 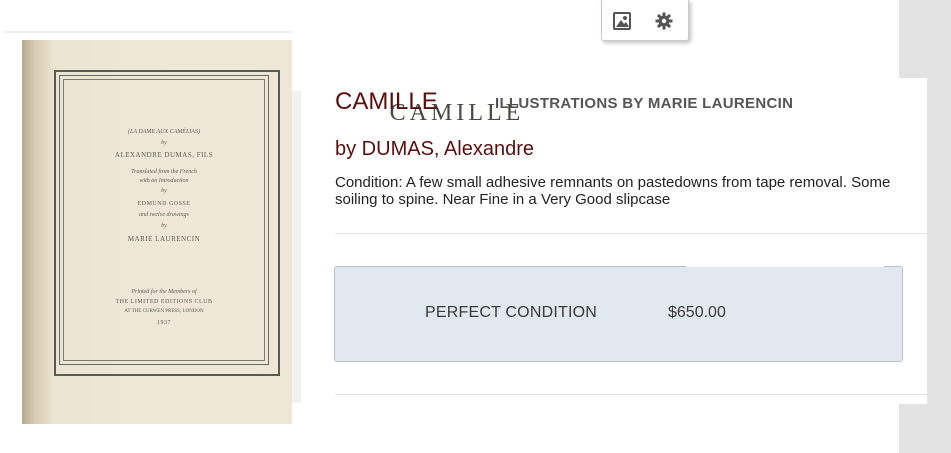 What do you see at coordinates (386, 101) in the screenshot?
I see `book-title: CAMILLE` at bounding box center [386, 101].